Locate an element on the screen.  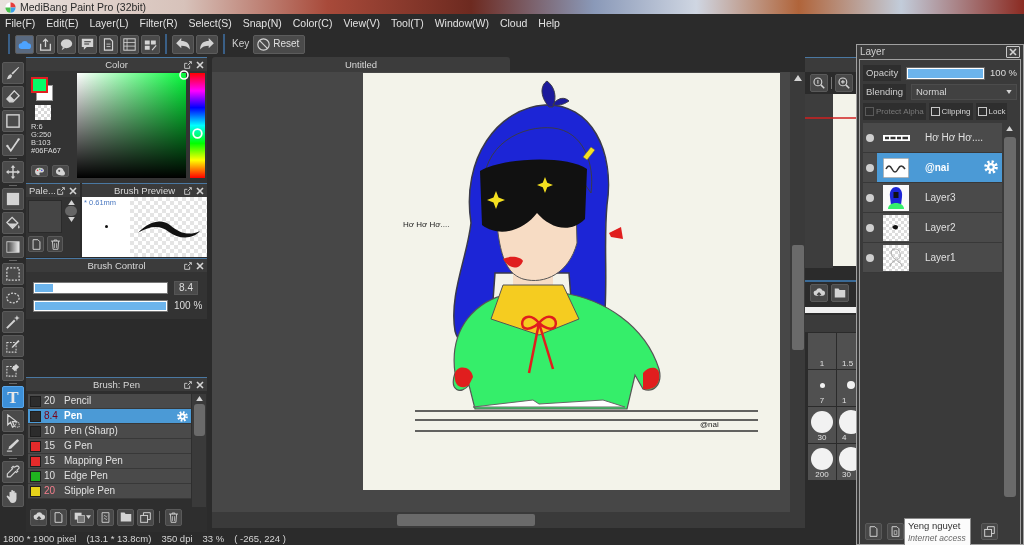
document-button is located at coordinates (108, 44).